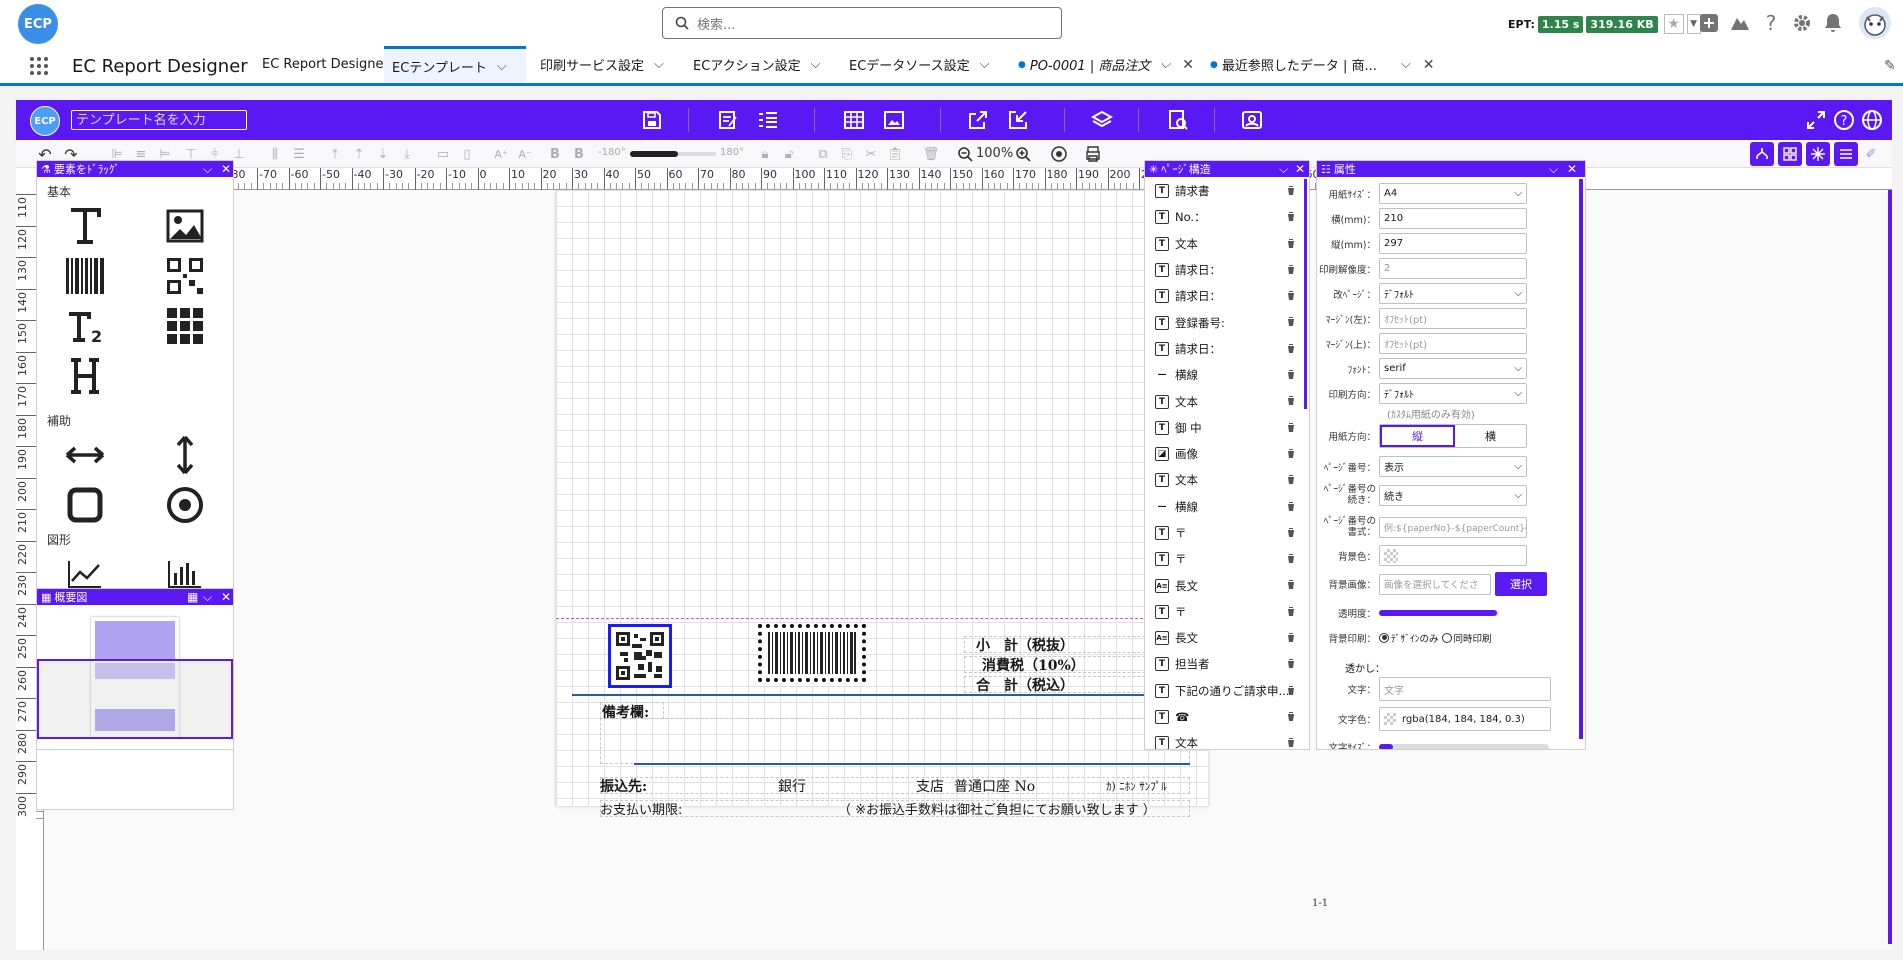  I want to click on lock-icon: 🔒︎, so click(765, 154).